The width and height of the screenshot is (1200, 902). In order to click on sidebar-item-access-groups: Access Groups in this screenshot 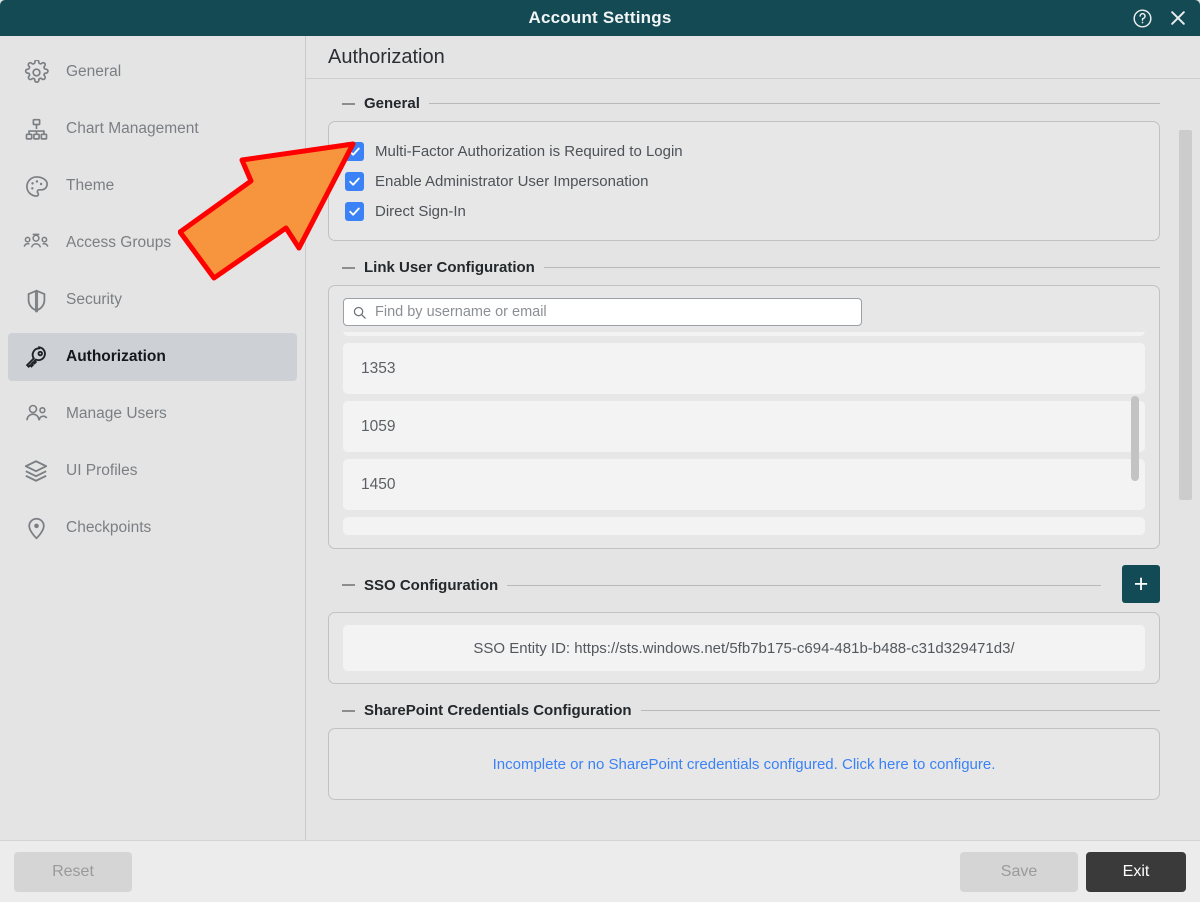, I will do `click(152, 243)`.